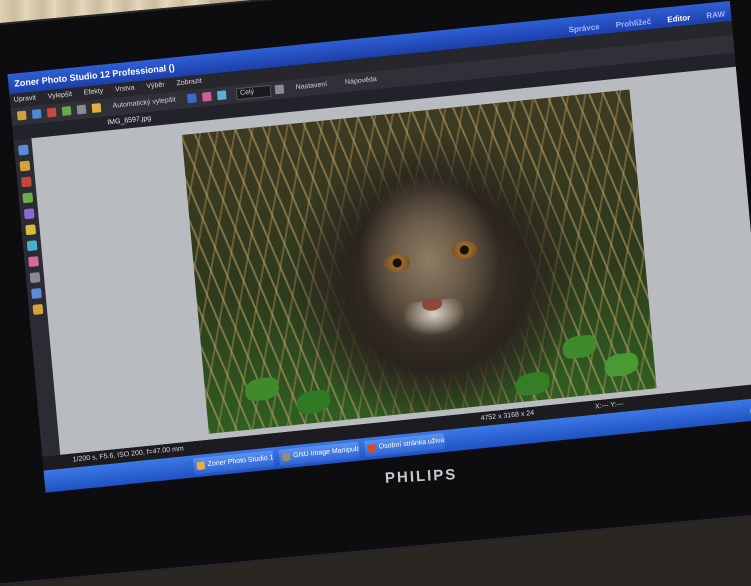 The width and height of the screenshot is (751, 586). What do you see at coordinates (279, 89) in the screenshot?
I see `fit-icon` at bounding box center [279, 89].